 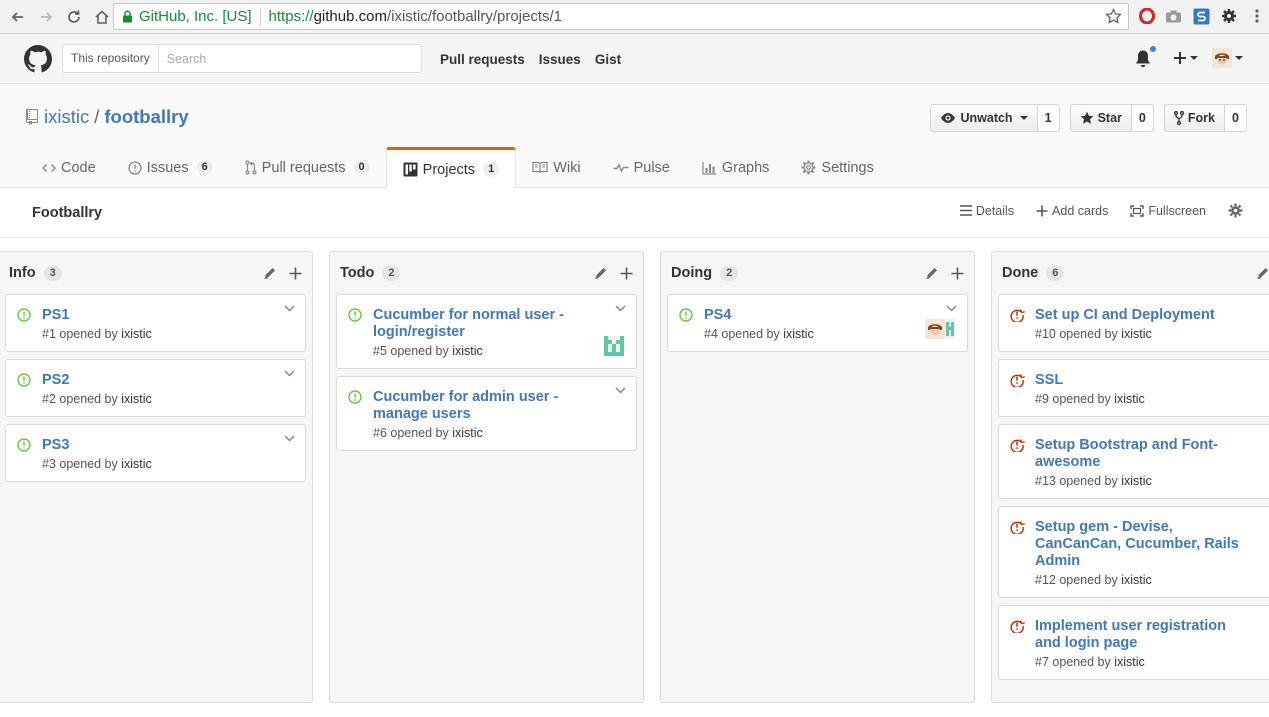 What do you see at coordinates (451, 168) in the screenshot?
I see `tab-projects: Projects 1` at bounding box center [451, 168].